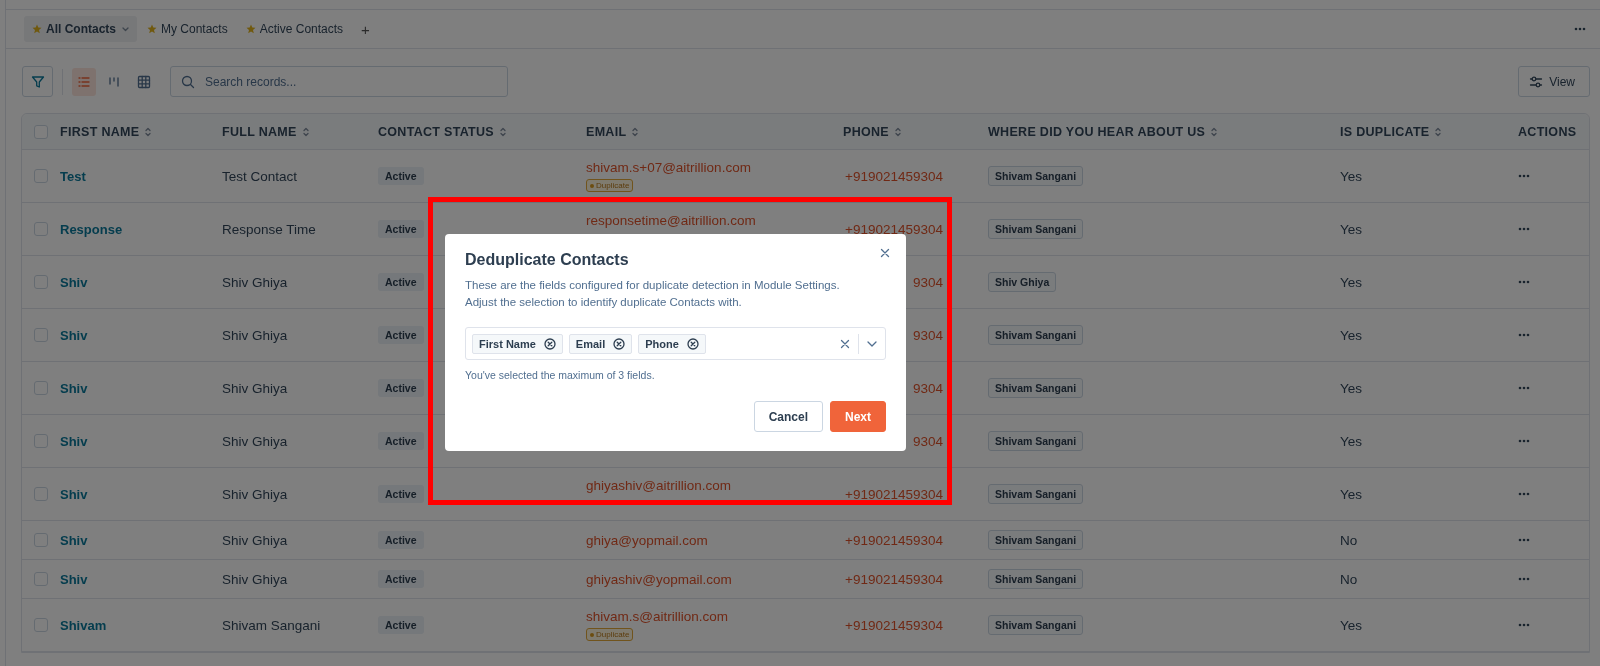  What do you see at coordinates (845, 343) in the screenshot?
I see `clear-icon` at bounding box center [845, 343].